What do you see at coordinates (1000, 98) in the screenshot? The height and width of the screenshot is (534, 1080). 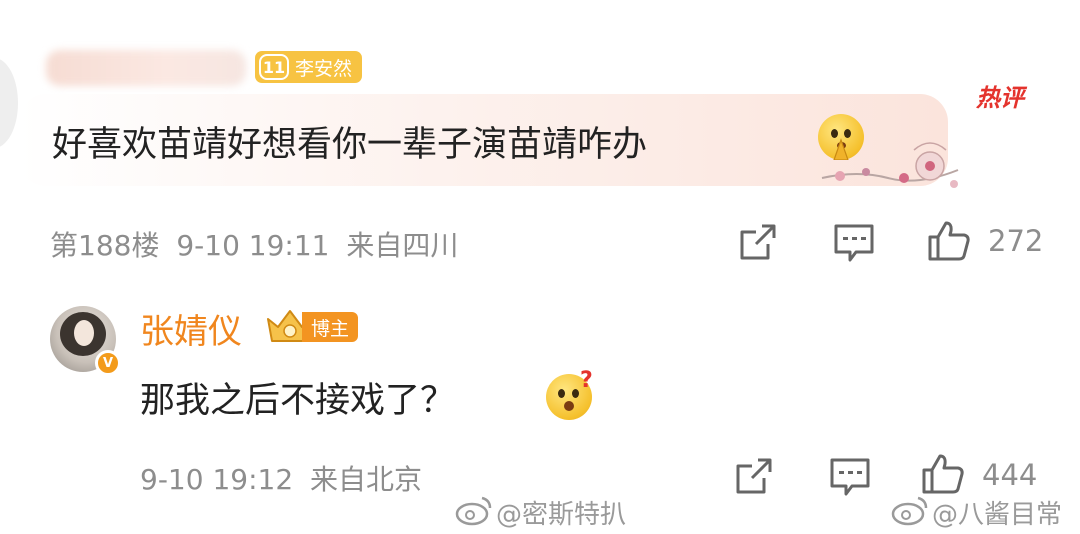 I see `hot-comment-tag: 热评` at bounding box center [1000, 98].